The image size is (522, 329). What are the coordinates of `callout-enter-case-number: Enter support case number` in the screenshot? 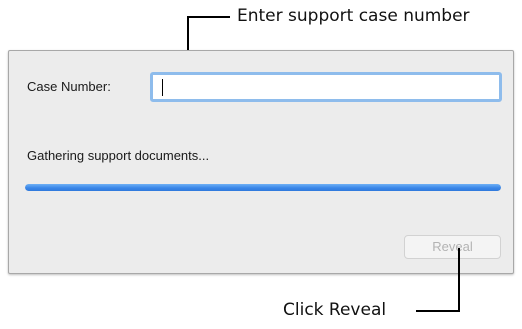 It's located at (353, 16).